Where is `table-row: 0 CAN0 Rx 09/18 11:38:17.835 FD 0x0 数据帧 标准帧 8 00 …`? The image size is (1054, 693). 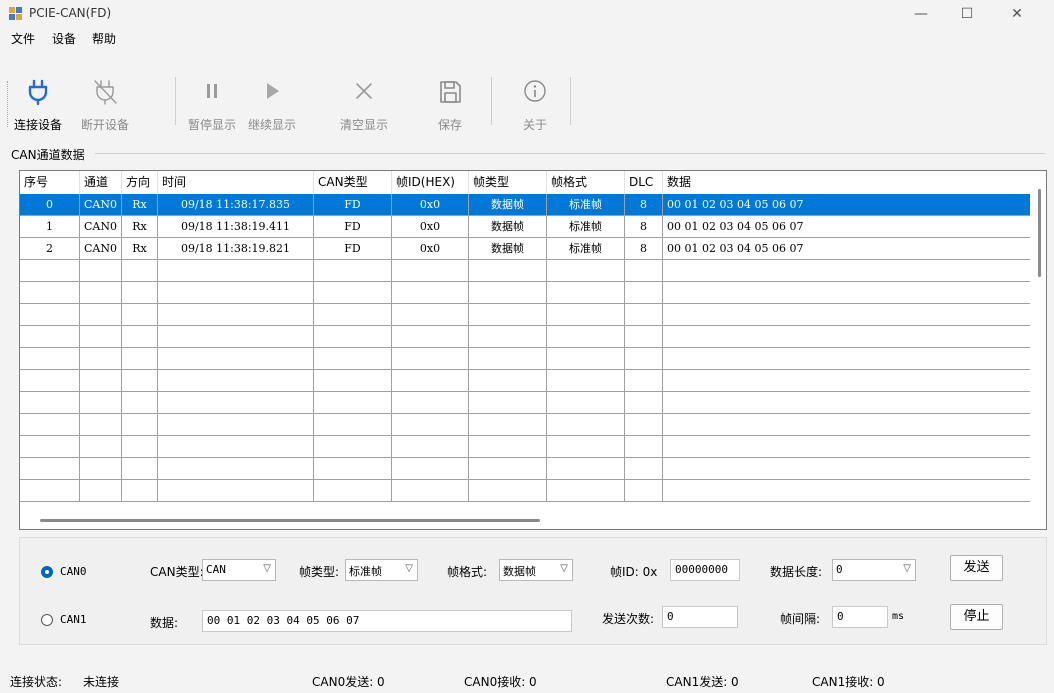 table-row: 0 CAN0 Rx 09/18 11:38:17.835 FD 0x0 数据帧 标准帧 8 00 … is located at coordinates (525, 205).